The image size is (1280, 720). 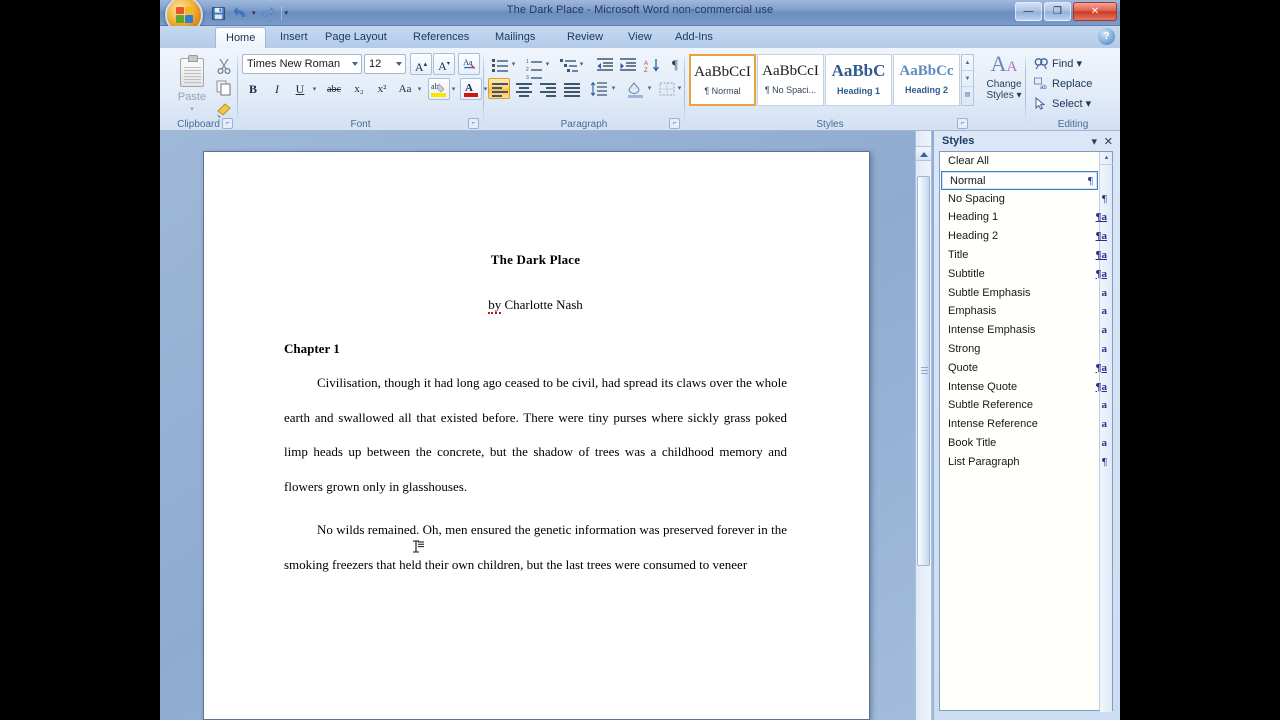 I want to click on align-center-button, so click(x=523, y=88).